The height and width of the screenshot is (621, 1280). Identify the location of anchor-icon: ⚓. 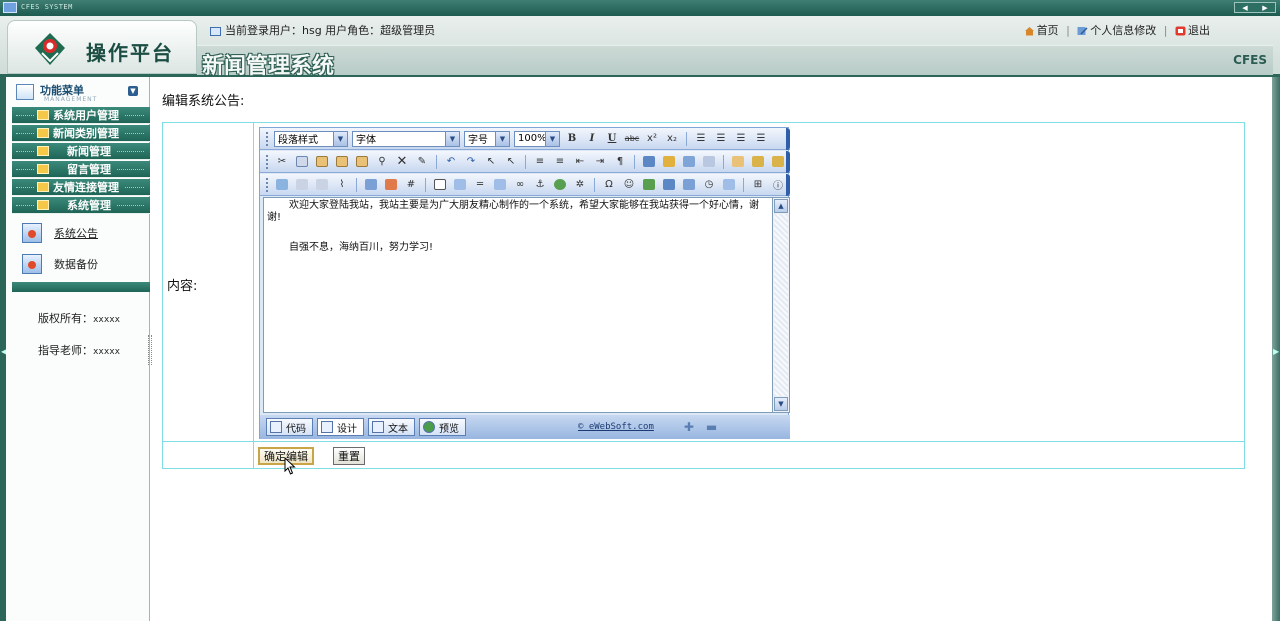
(540, 185).